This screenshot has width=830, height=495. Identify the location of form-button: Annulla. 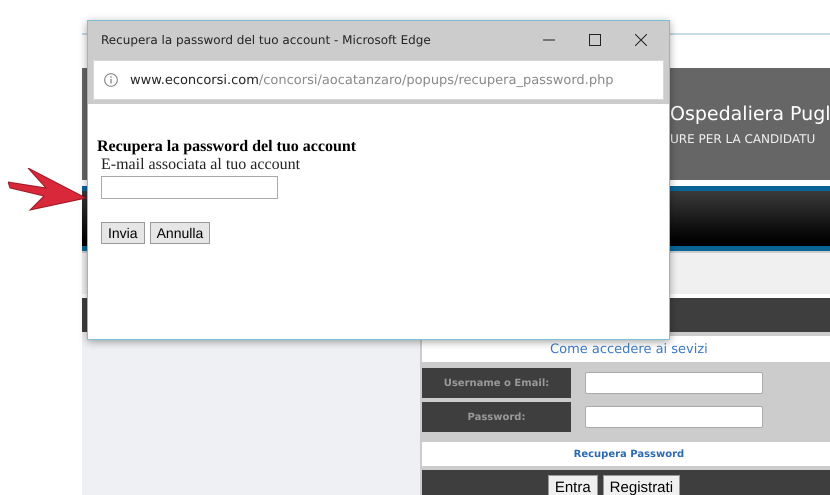
(180, 233).